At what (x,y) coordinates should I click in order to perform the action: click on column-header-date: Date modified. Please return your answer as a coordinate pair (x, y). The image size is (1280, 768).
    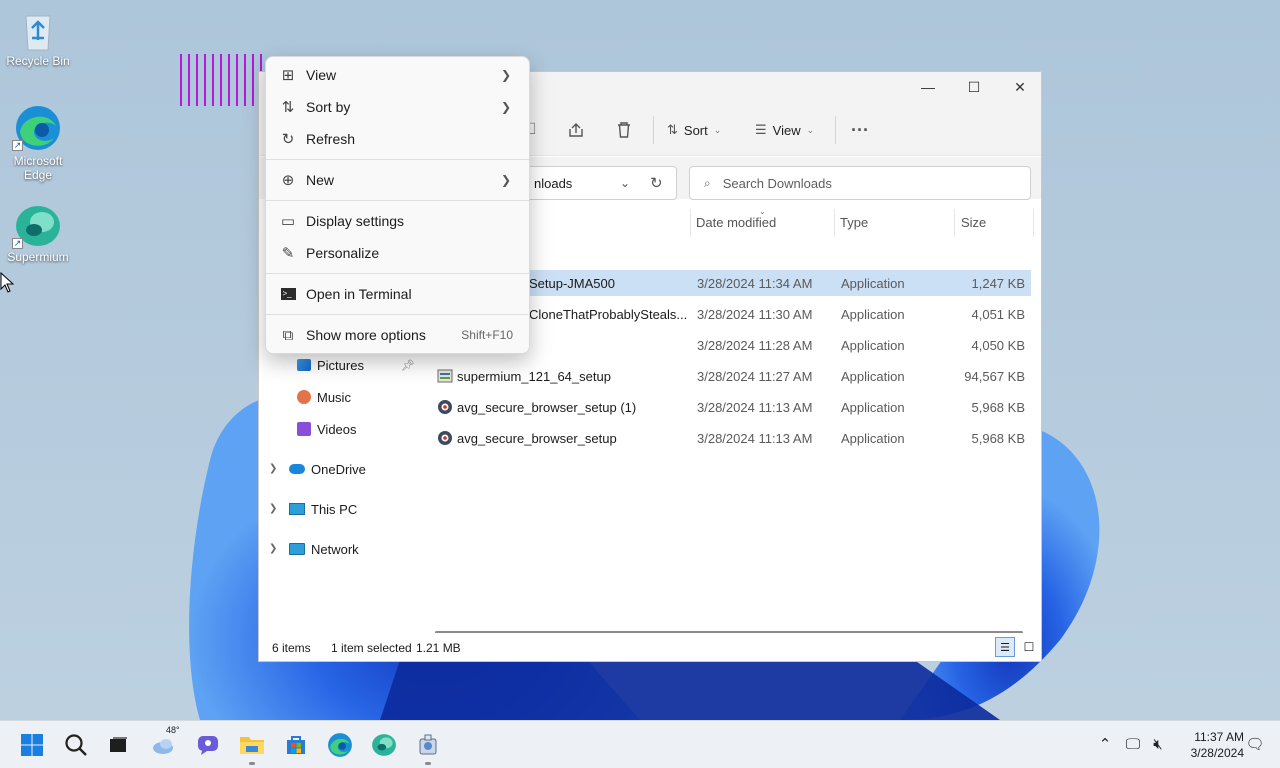
    Looking at the image, I should click on (736, 226).